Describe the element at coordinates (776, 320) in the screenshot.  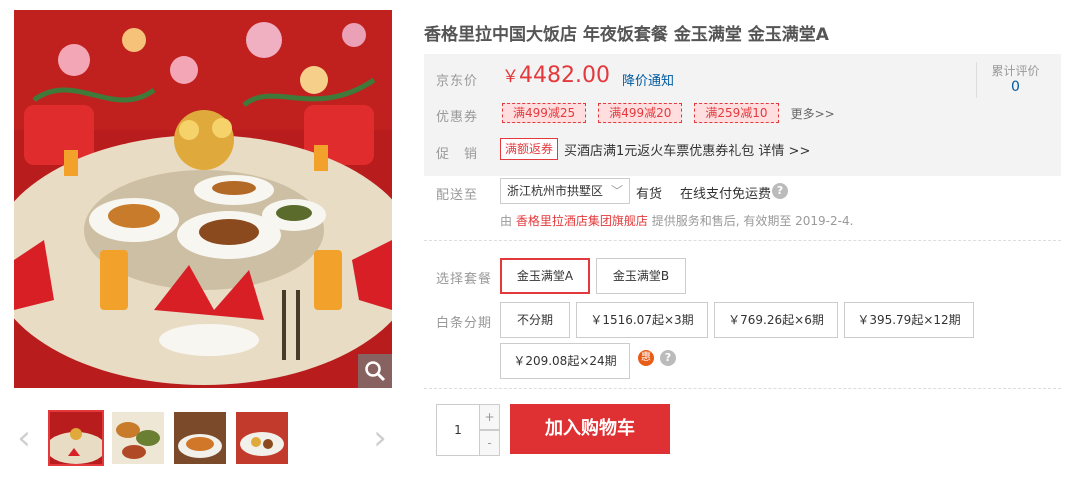
I see `installment-option: ￥769.26起×6期` at that location.